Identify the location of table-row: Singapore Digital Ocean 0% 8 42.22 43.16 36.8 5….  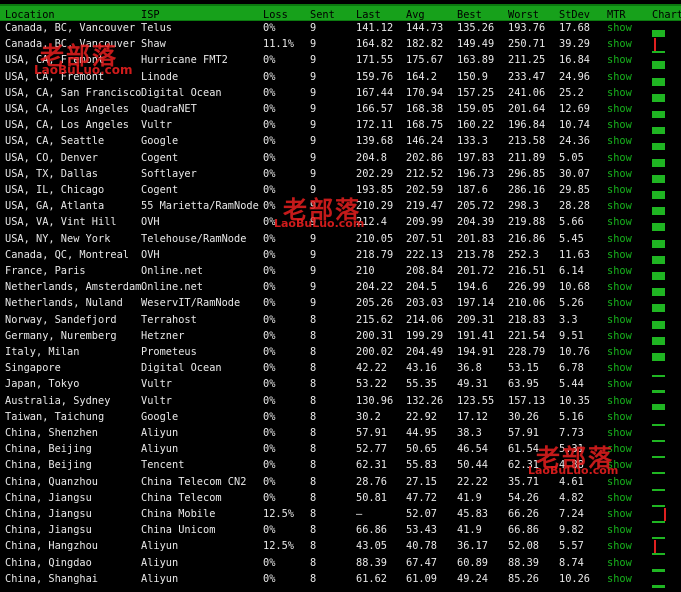
(340, 369).